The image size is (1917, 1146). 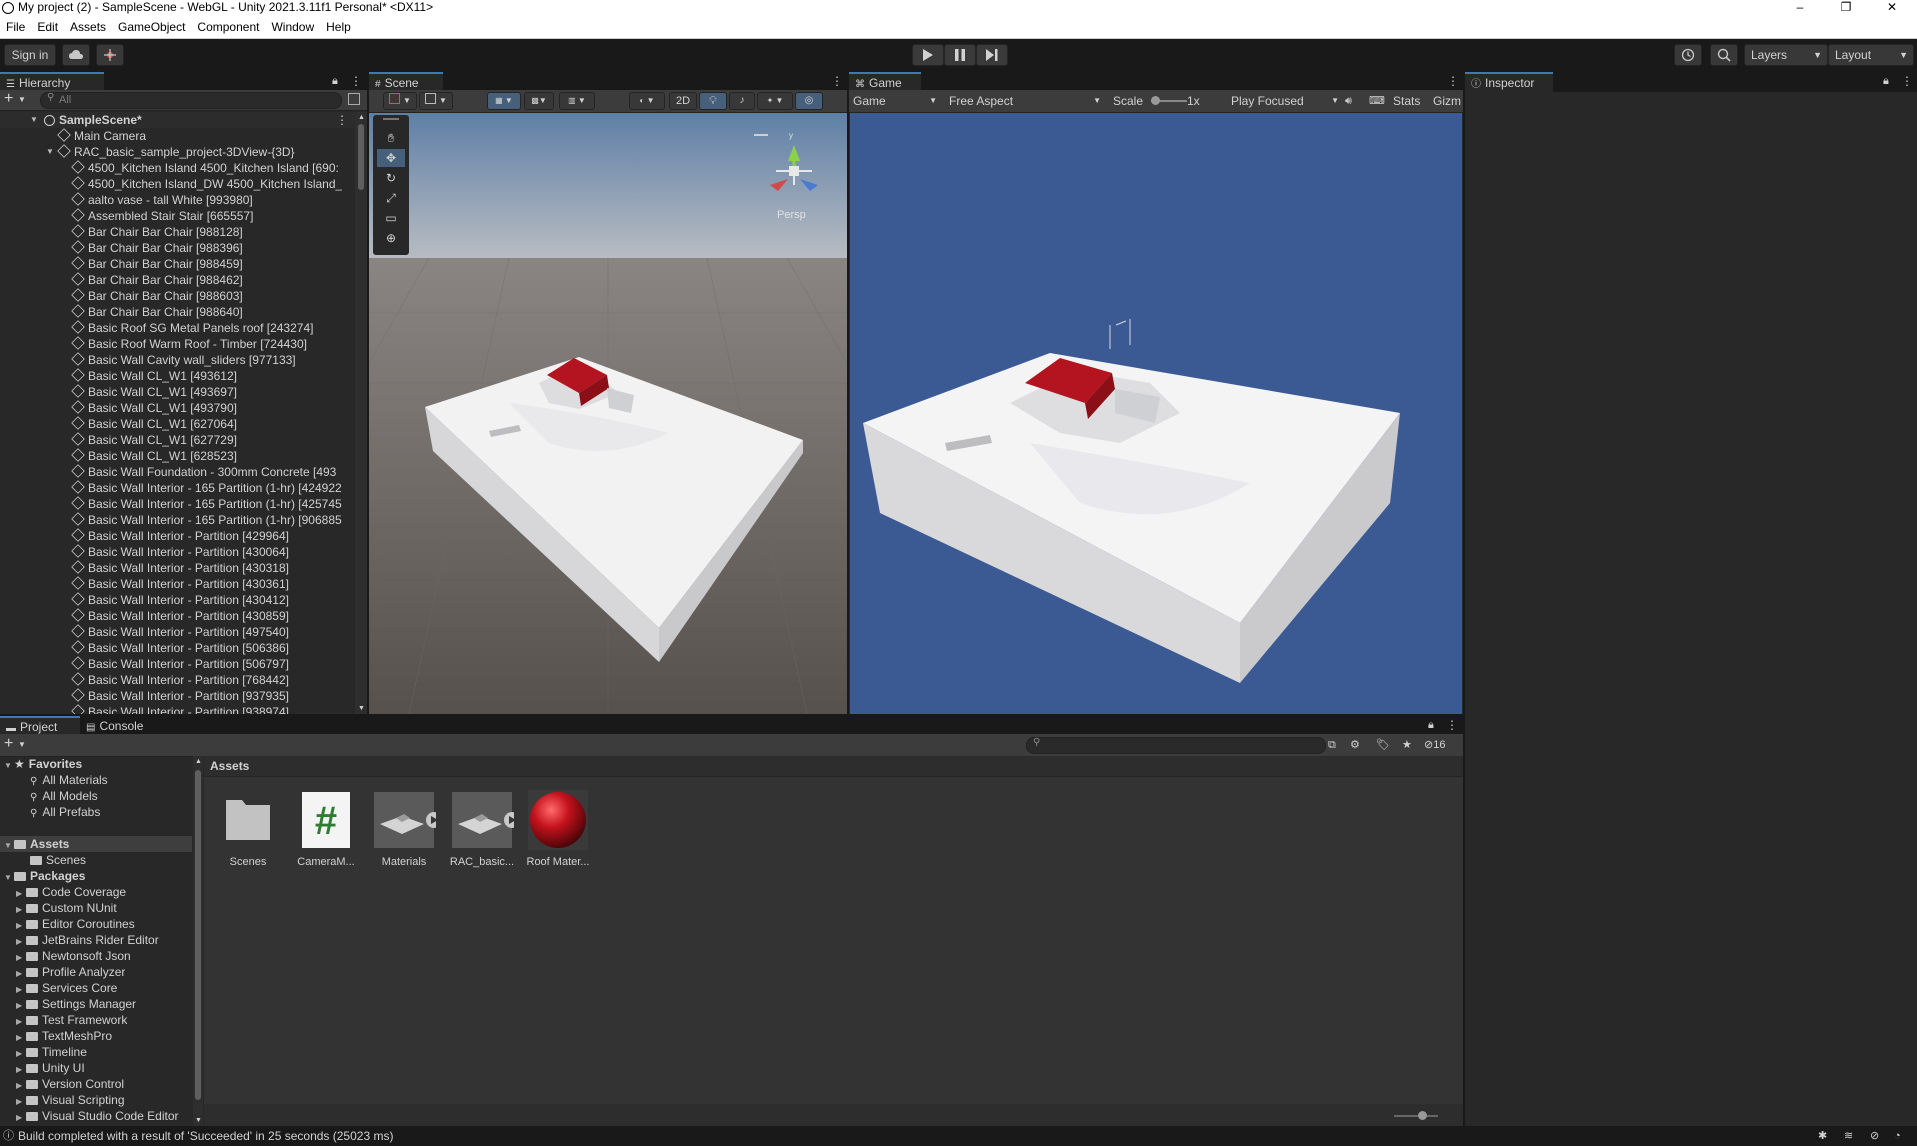 I want to click on play-mode-dropdown: Play Focused ▼, so click(x=1286, y=101).